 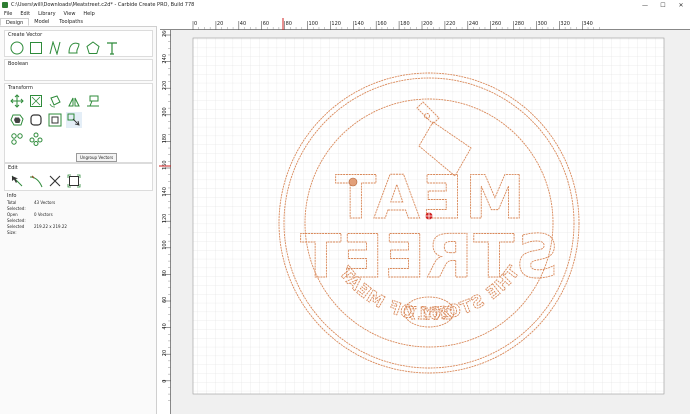 I want to click on fit-icon, so click(x=74, y=181).